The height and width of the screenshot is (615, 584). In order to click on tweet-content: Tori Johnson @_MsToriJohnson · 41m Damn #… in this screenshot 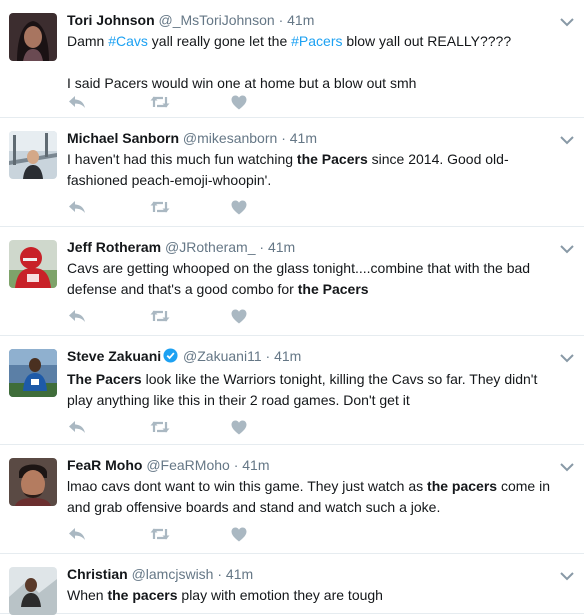, I will do `click(310, 52)`.